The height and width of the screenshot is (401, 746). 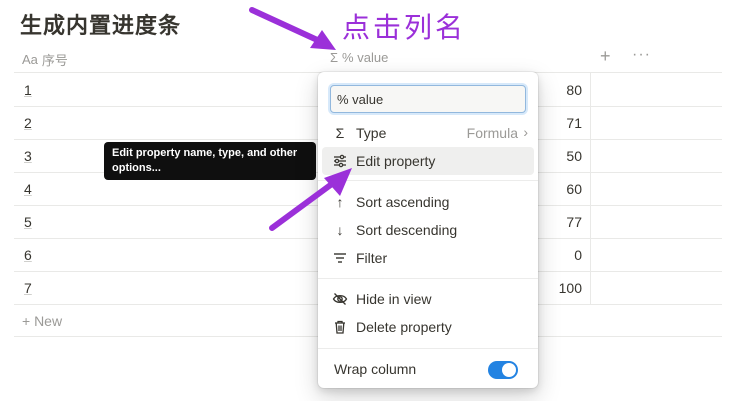 What do you see at coordinates (30, 59) in the screenshot?
I see `text-type-icon: Aa` at bounding box center [30, 59].